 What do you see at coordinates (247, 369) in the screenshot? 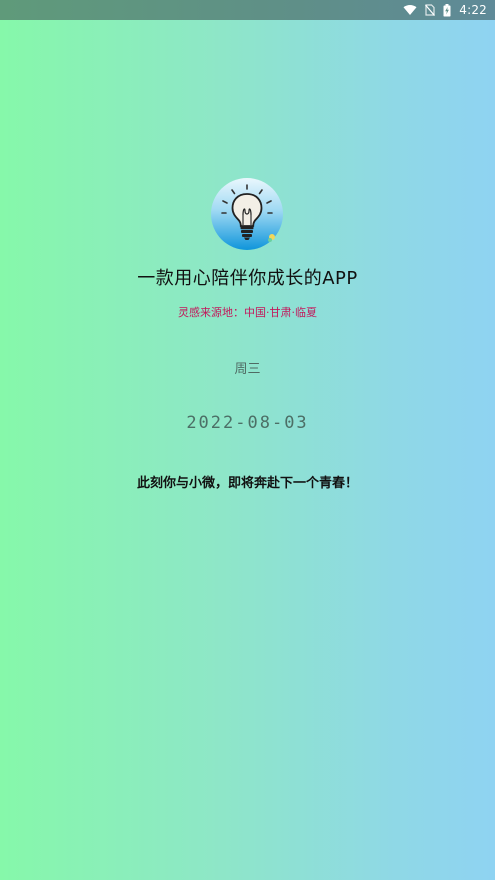
I see `weekday-label: 周三` at bounding box center [247, 369].